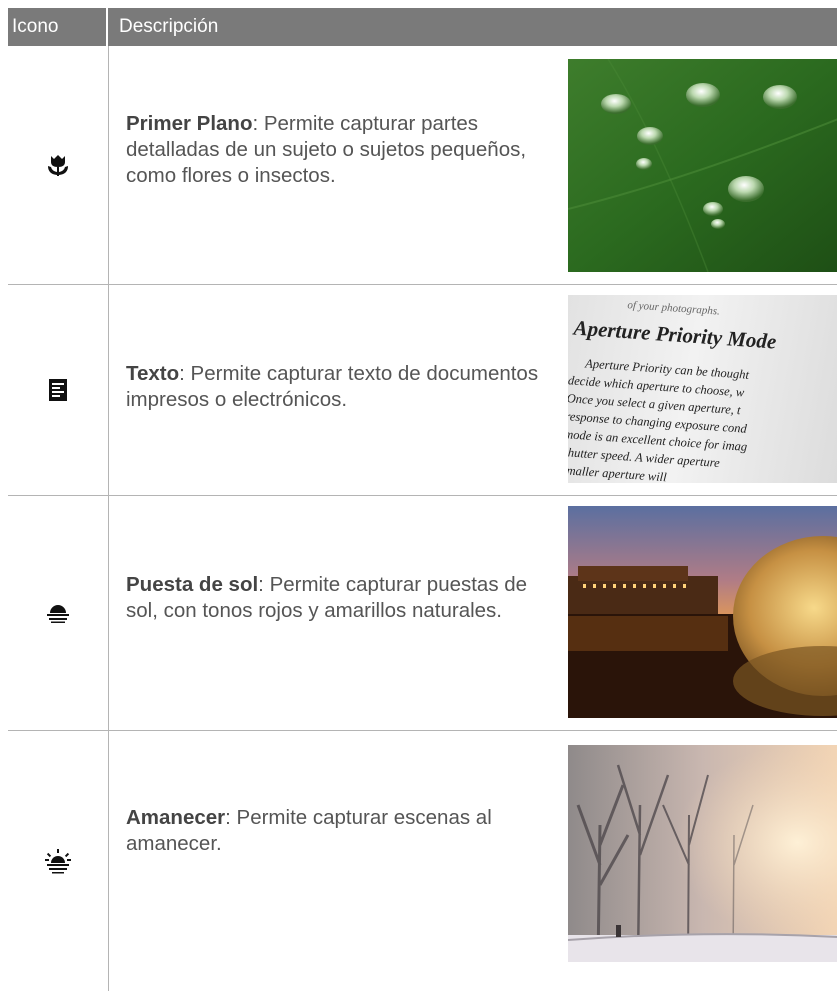 This screenshot has width=837, height=996. What do you see at coordinates (674, 308) in the screenshot?
I see `photo-caption: of your photographs.` at bounding box center [674, 308].